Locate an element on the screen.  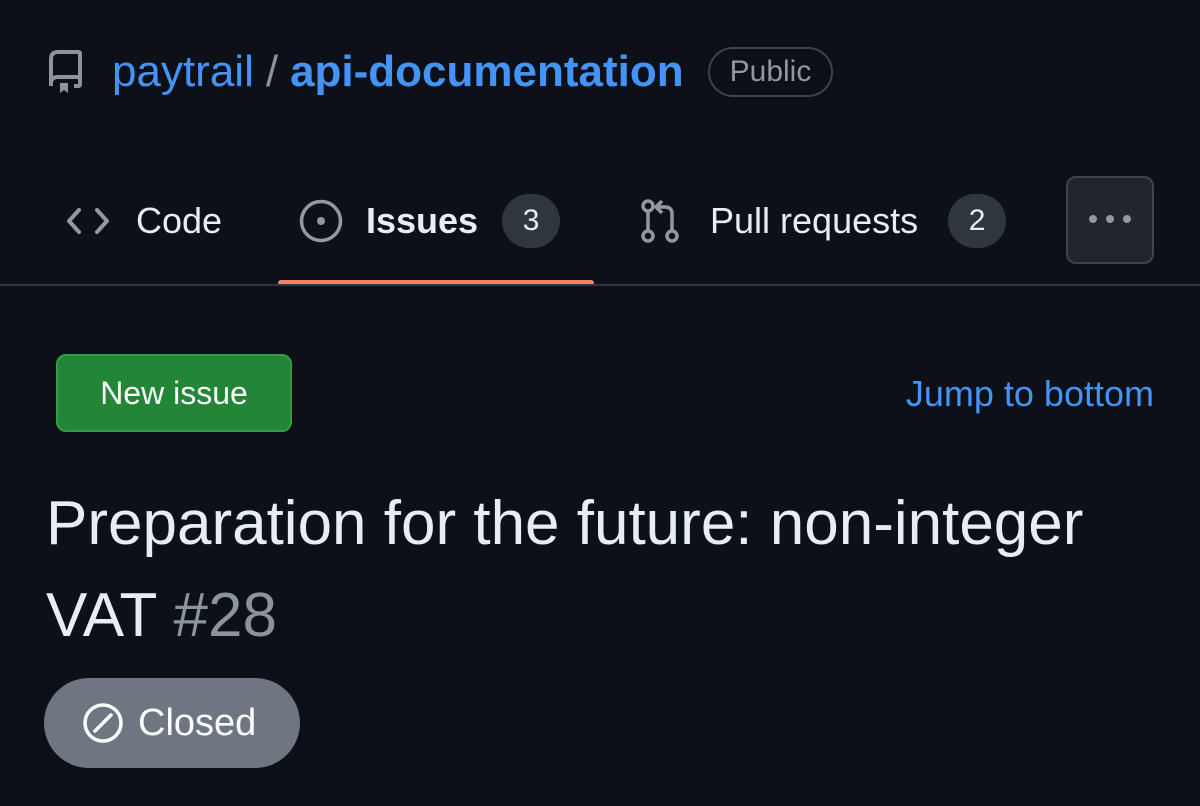
tab-issues-label: Issues is located at coordinates (422, 220).